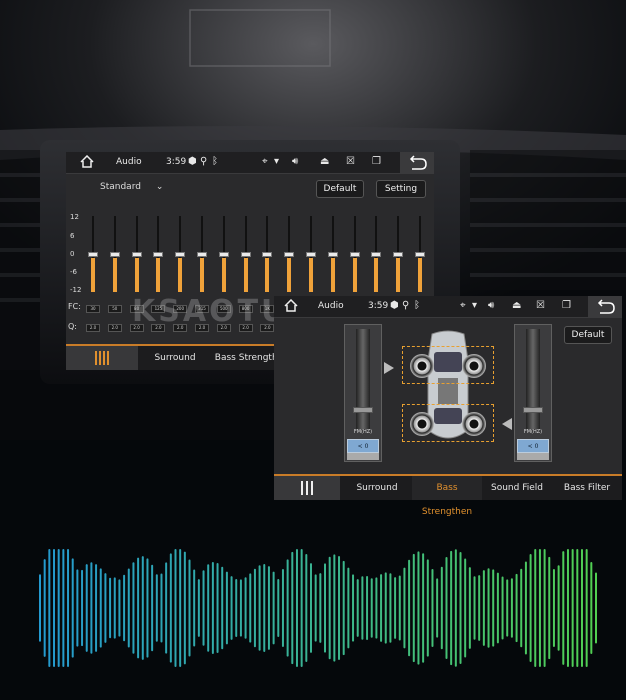 The width and height of the screenshot is (626, 700). Describe the element at coordinates (474, 366) in the screenshot. I see `front-right-speaker` at that location.